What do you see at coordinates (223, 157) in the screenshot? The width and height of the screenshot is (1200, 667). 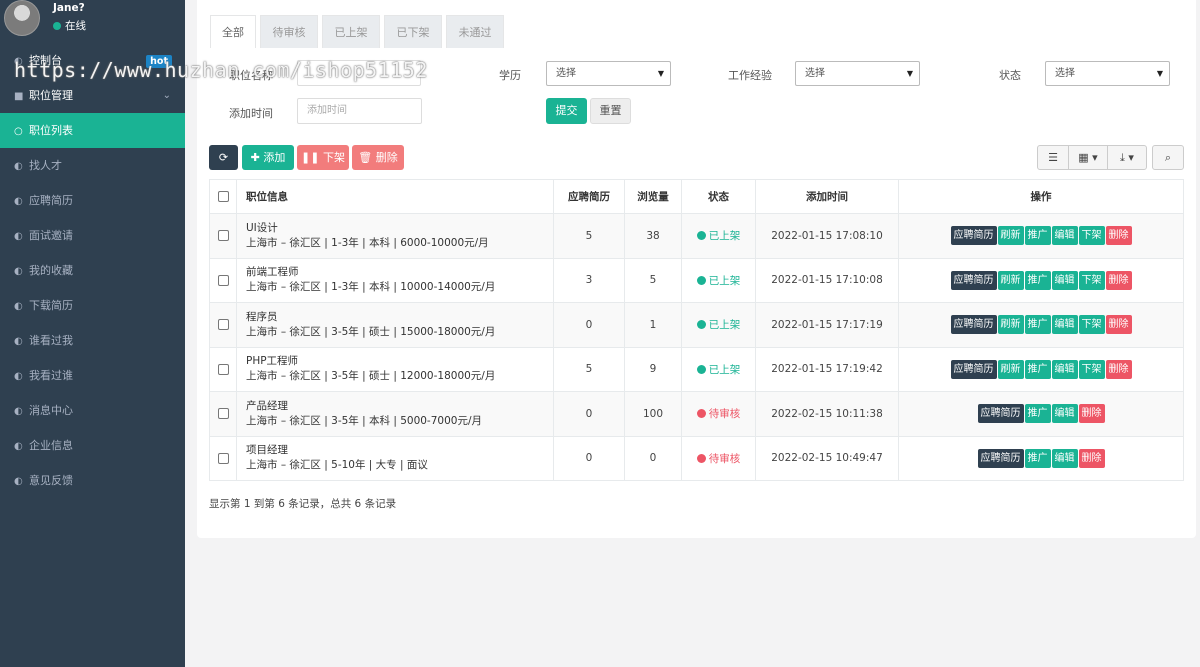 I see `refresh-button: ⟳` at bounding box center [223, 157].